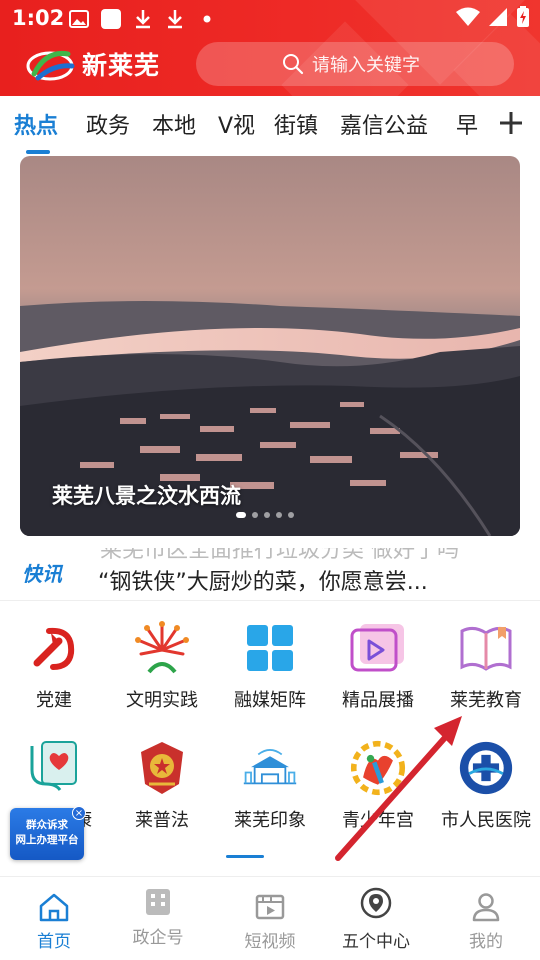 This screenshot has width=540, height=960. Describe the element at coordinates (236, 124) in the screenshot. I see `tab-video: V视` at that location.